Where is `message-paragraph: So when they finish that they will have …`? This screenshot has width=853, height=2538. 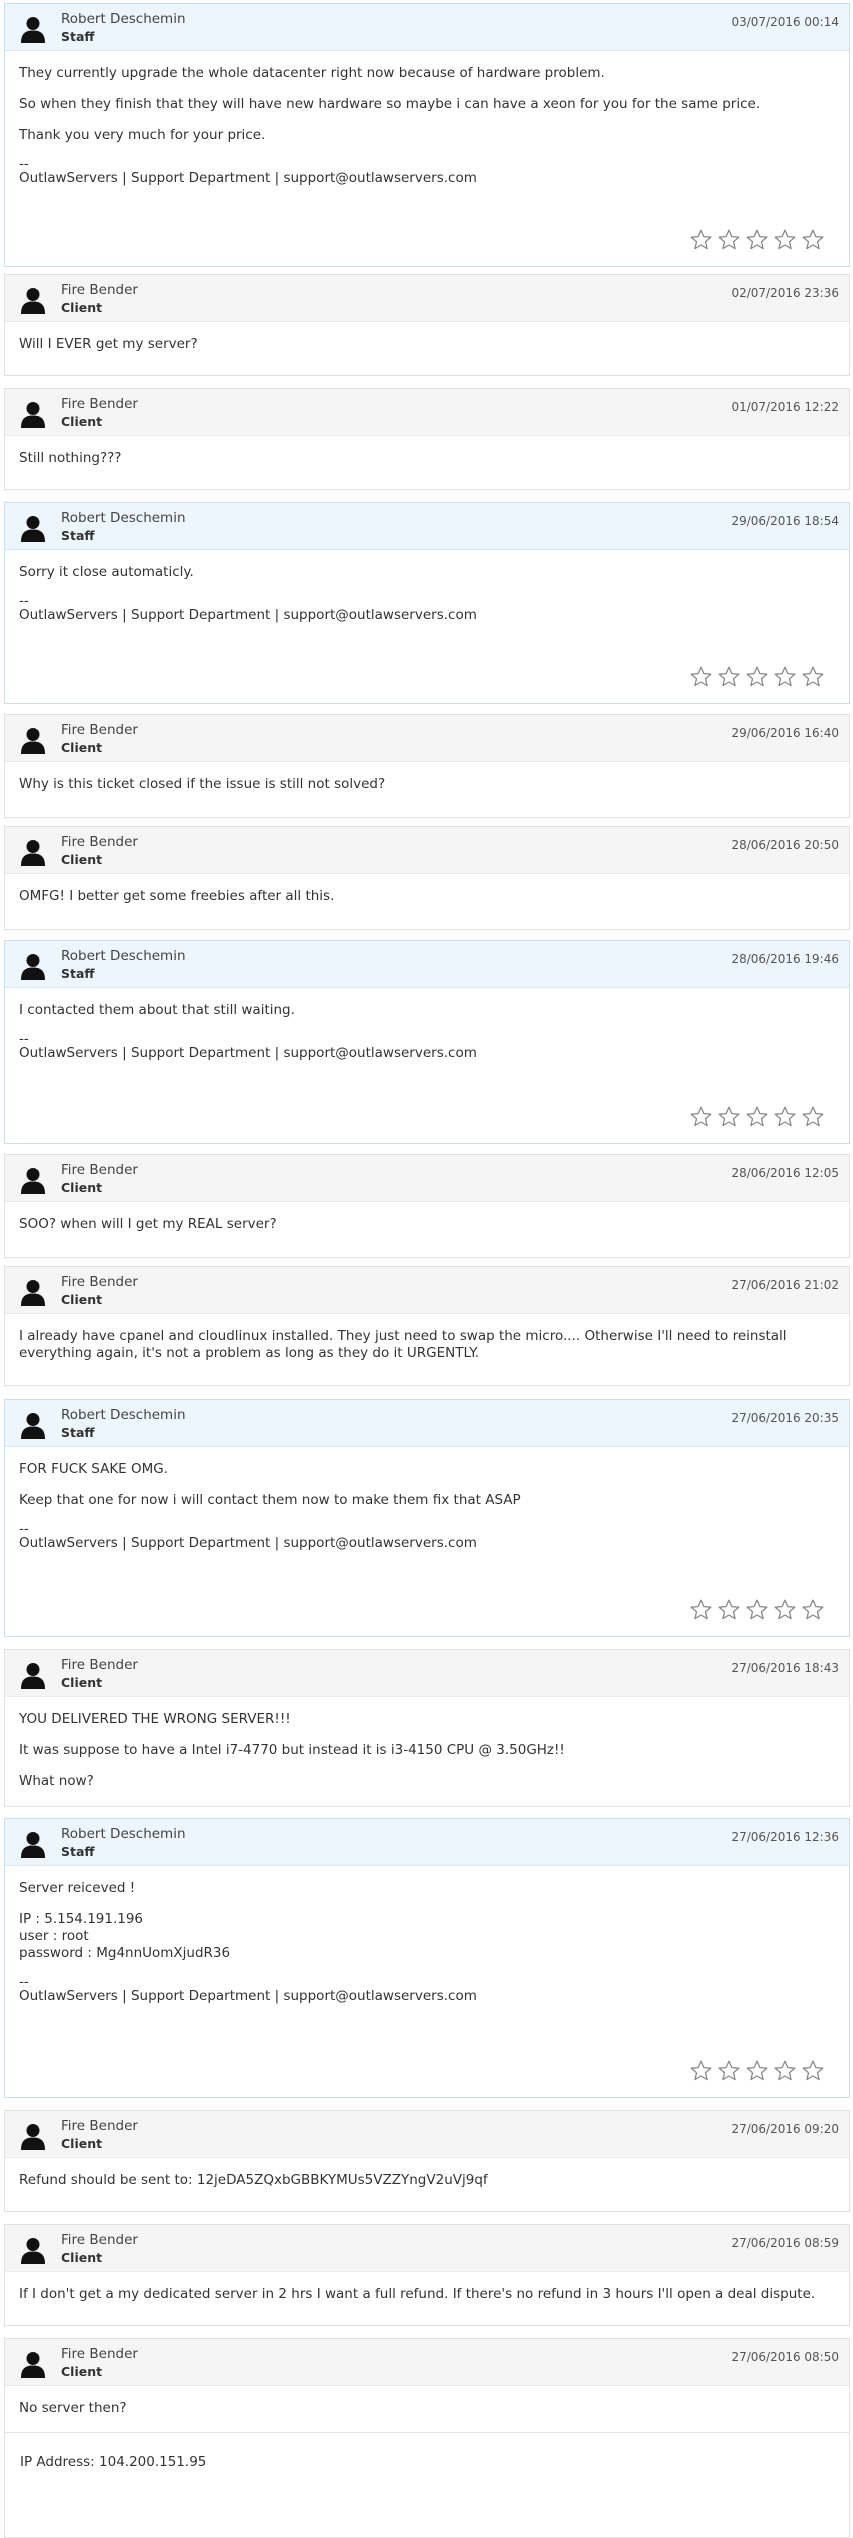 message-paragraph: So when they finish that they will have … is located at coordinates (427, 104).